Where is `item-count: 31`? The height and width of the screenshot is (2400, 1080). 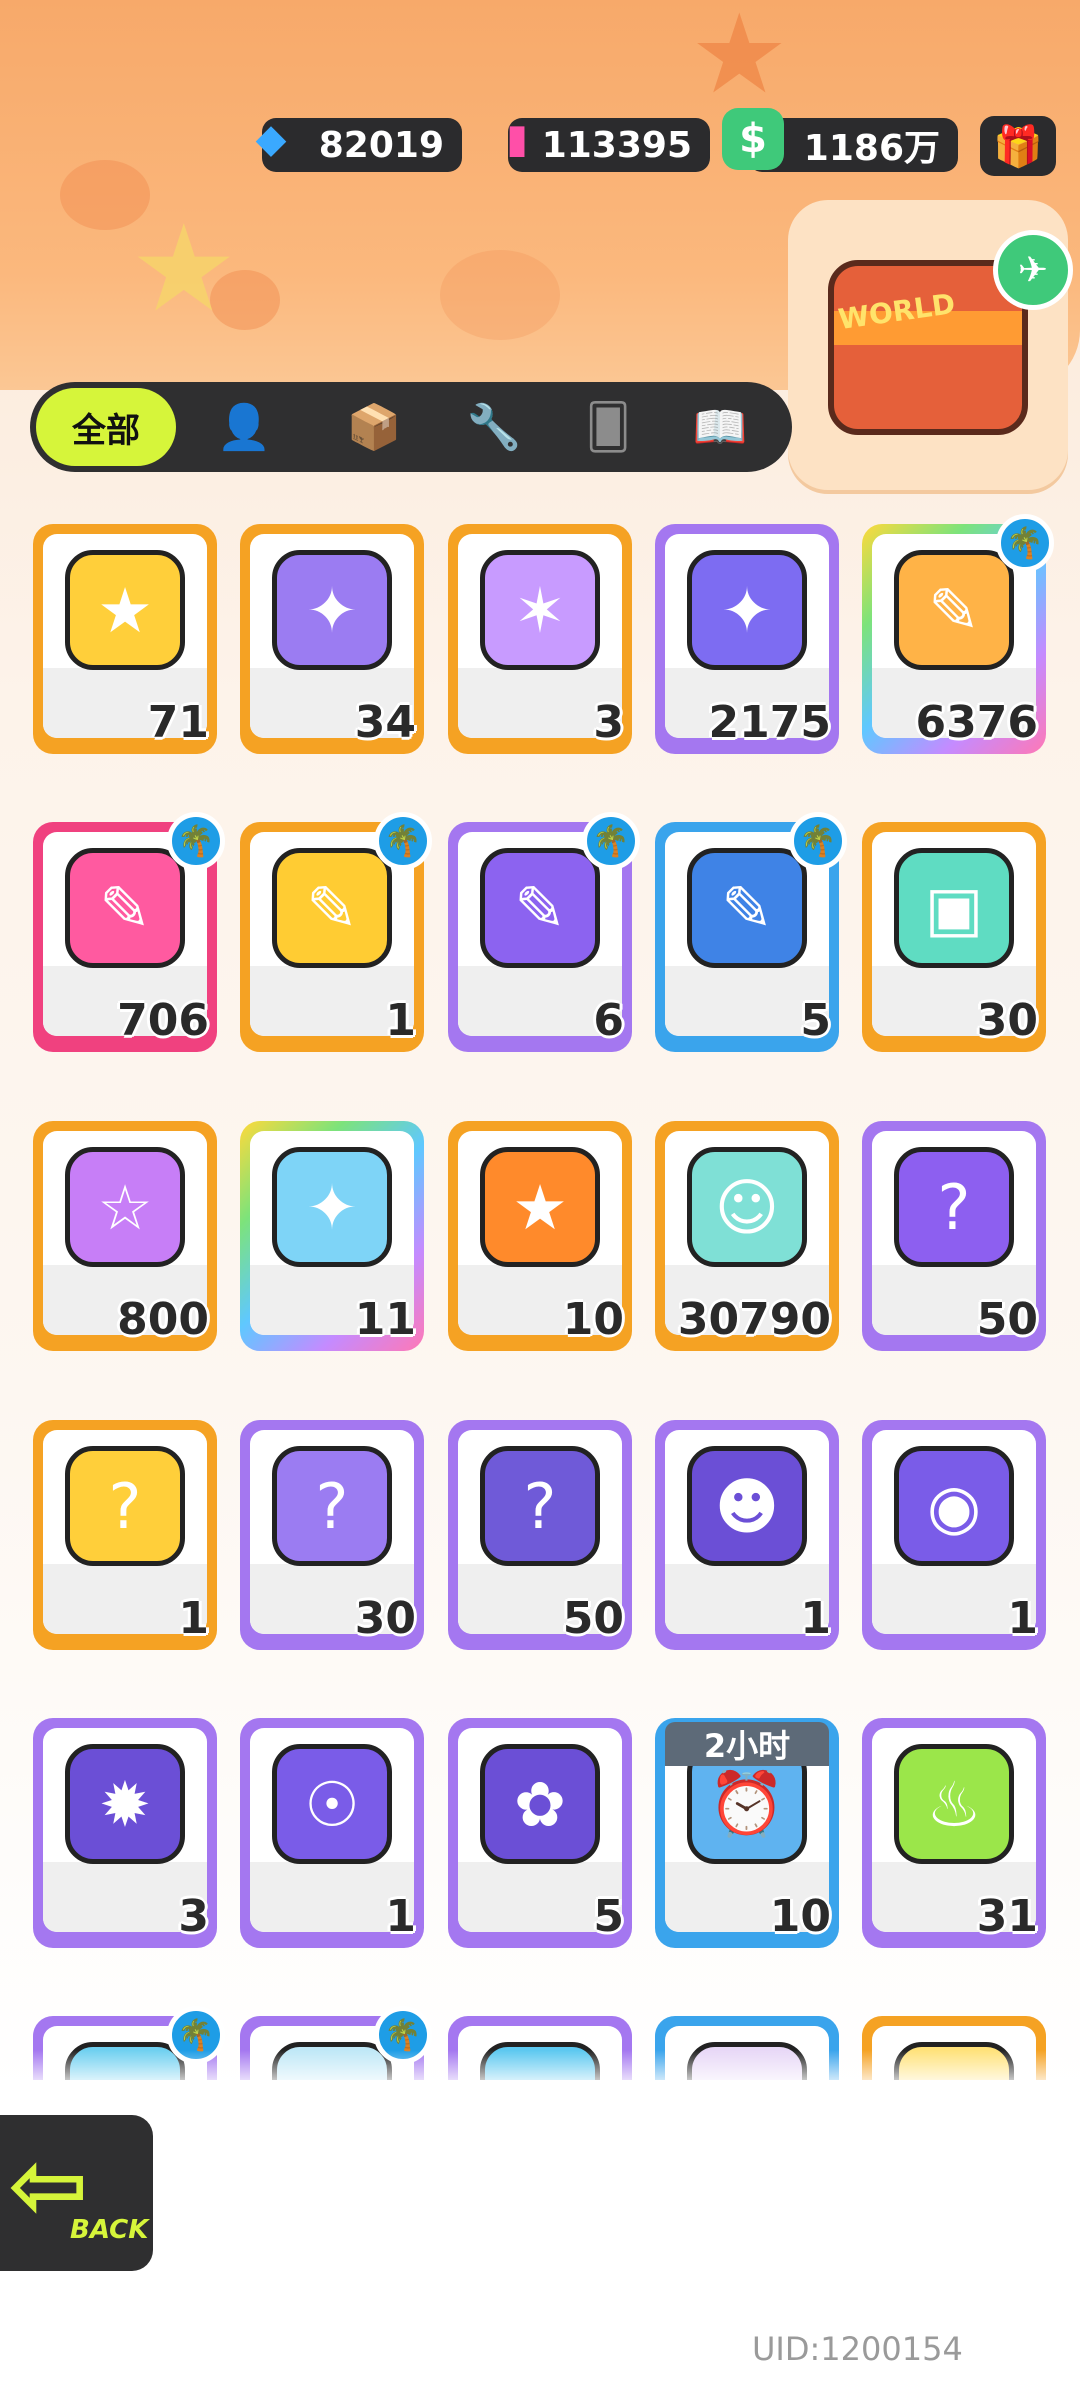 item-count: 31 is located at coordinates (1007, 1916).